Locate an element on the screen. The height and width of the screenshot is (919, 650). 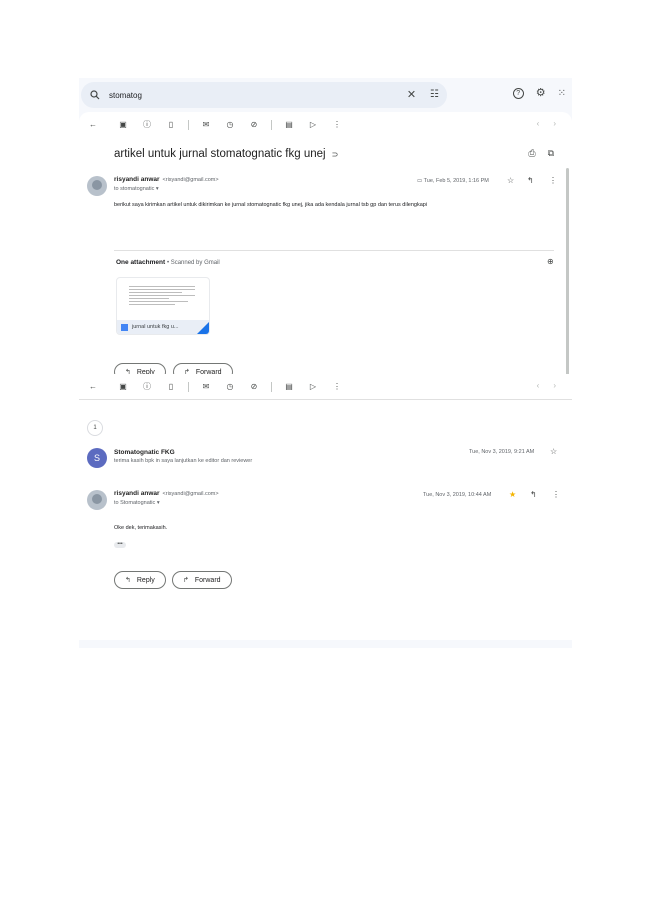
forward-button: ↱ Forward is located at coordinates (202, 580).